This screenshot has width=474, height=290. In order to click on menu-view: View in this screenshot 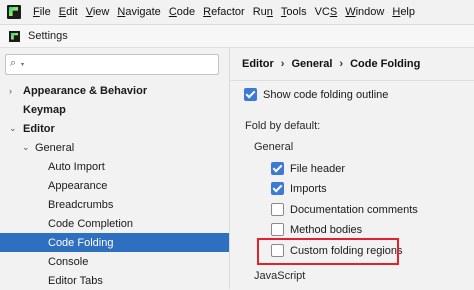, I will do `click(98, 12)`.